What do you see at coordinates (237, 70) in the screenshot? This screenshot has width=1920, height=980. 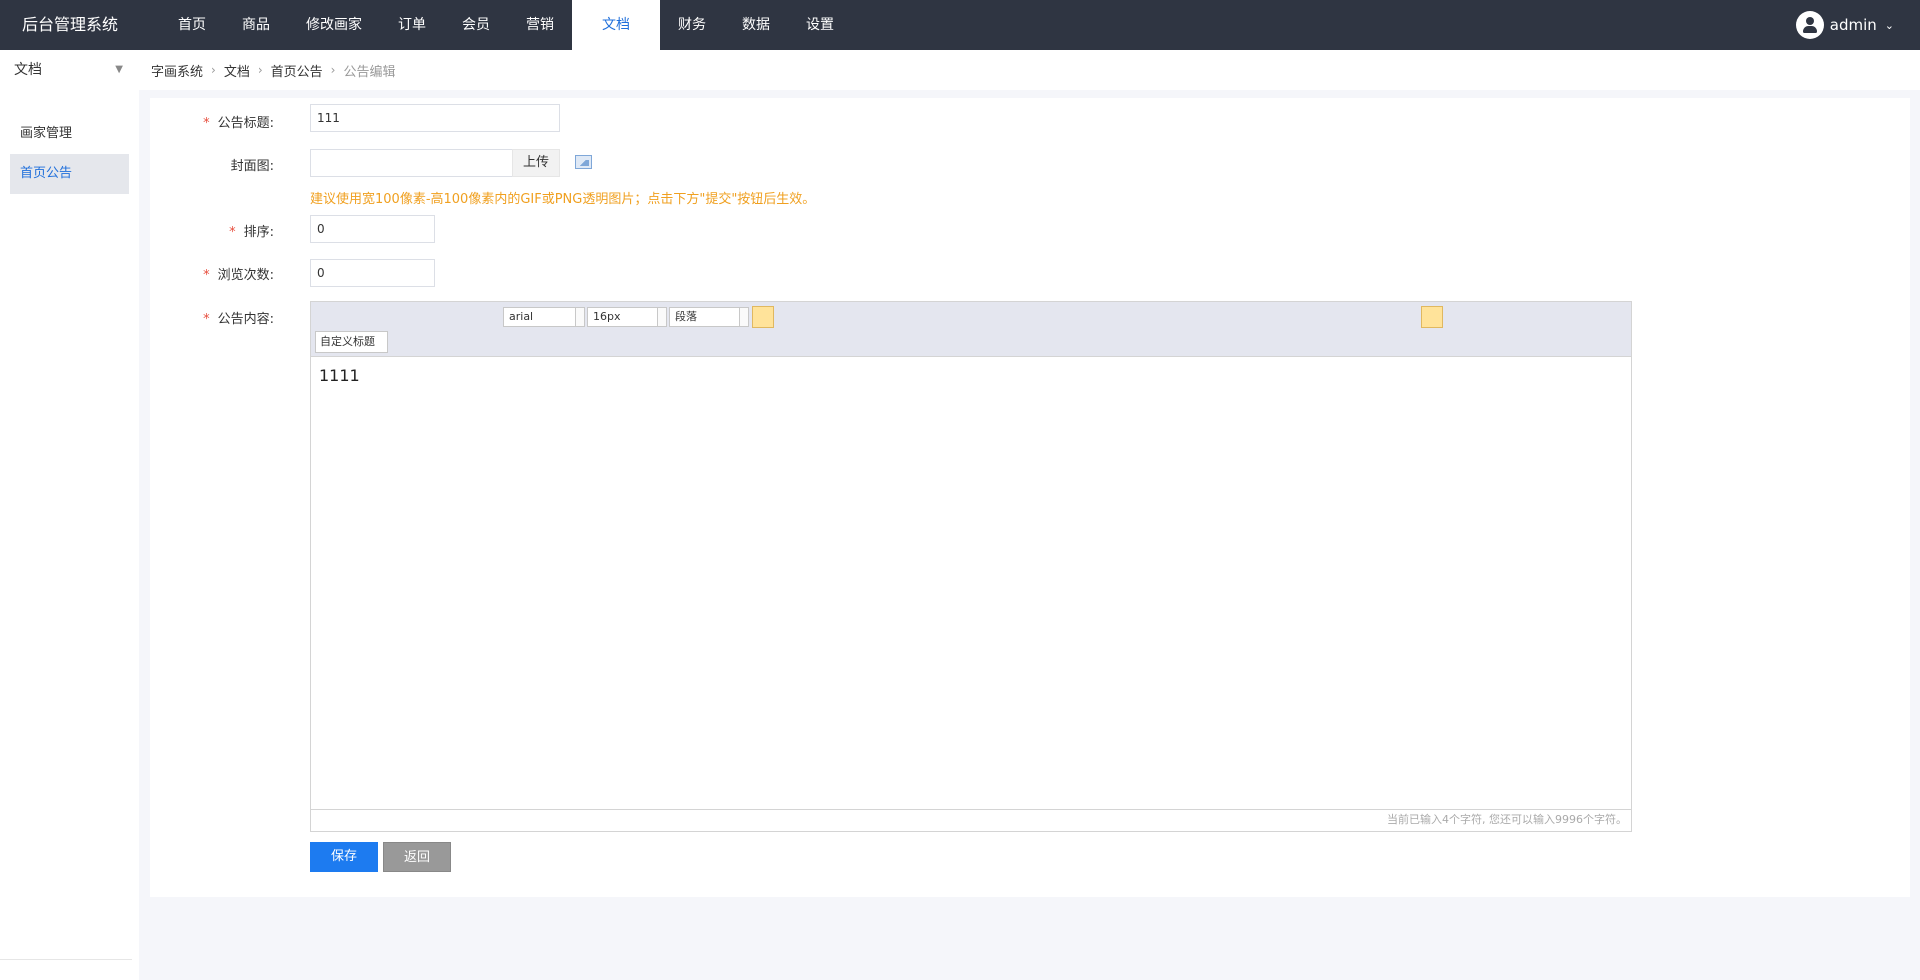 I see `breadcrumb-item: 文档` at bounding box center [237, 70].